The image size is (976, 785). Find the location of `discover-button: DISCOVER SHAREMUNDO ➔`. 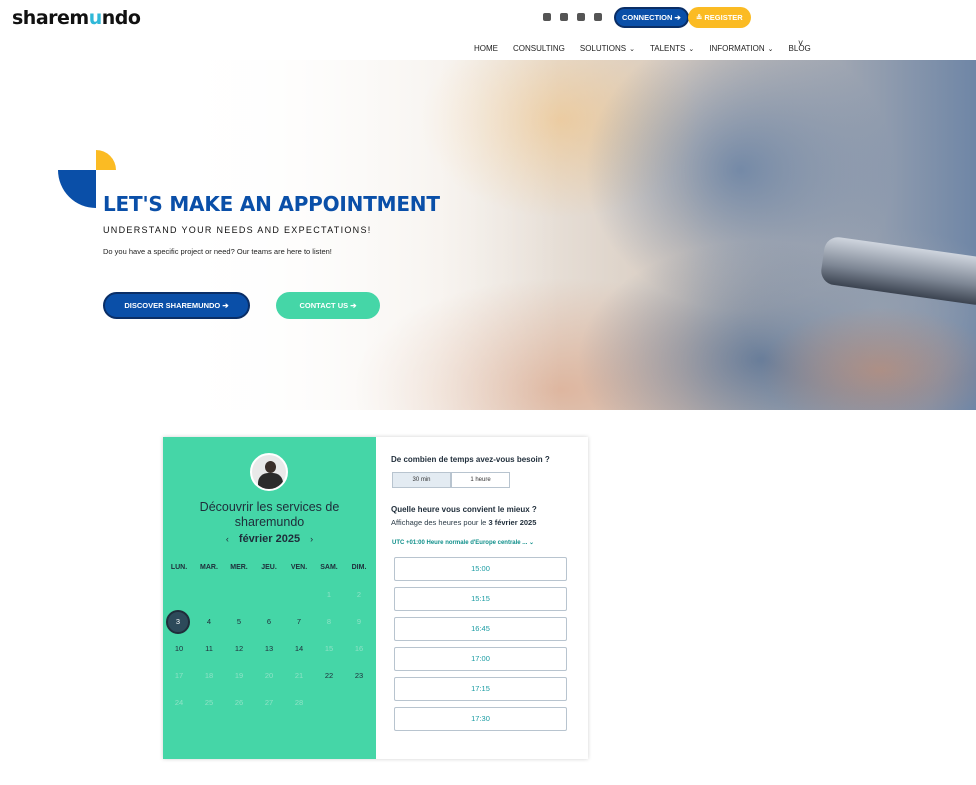

discover-button: DISCOVER SHAREMUNDO ➔ is located at coordinates (176, 305).